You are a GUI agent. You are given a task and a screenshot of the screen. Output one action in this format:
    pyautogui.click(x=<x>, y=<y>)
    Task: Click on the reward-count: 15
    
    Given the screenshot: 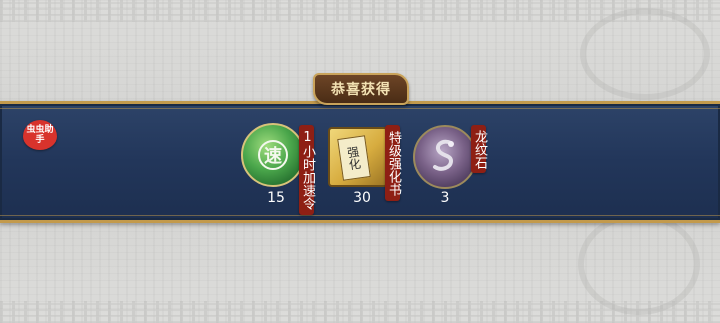 What is the action you would take?
    pyautogui.click(x=276, y=198)
    